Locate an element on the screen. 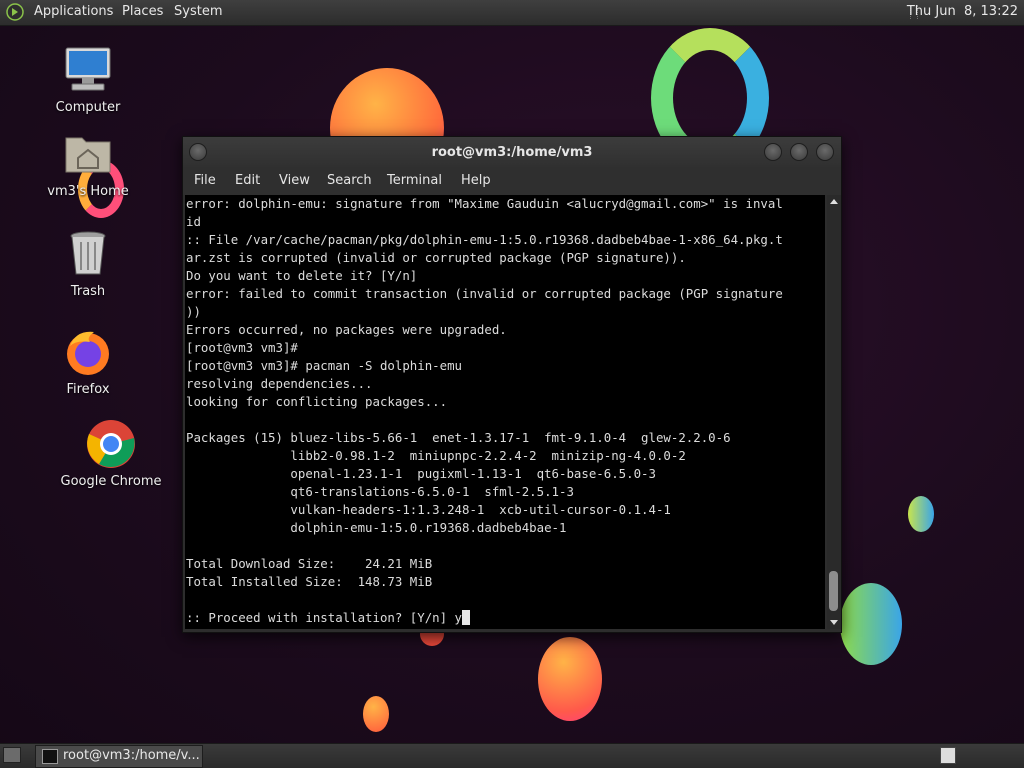 The height and width of the screenshot is (768, 1024). show-desktop-icon is located at coordinates (12, 755).